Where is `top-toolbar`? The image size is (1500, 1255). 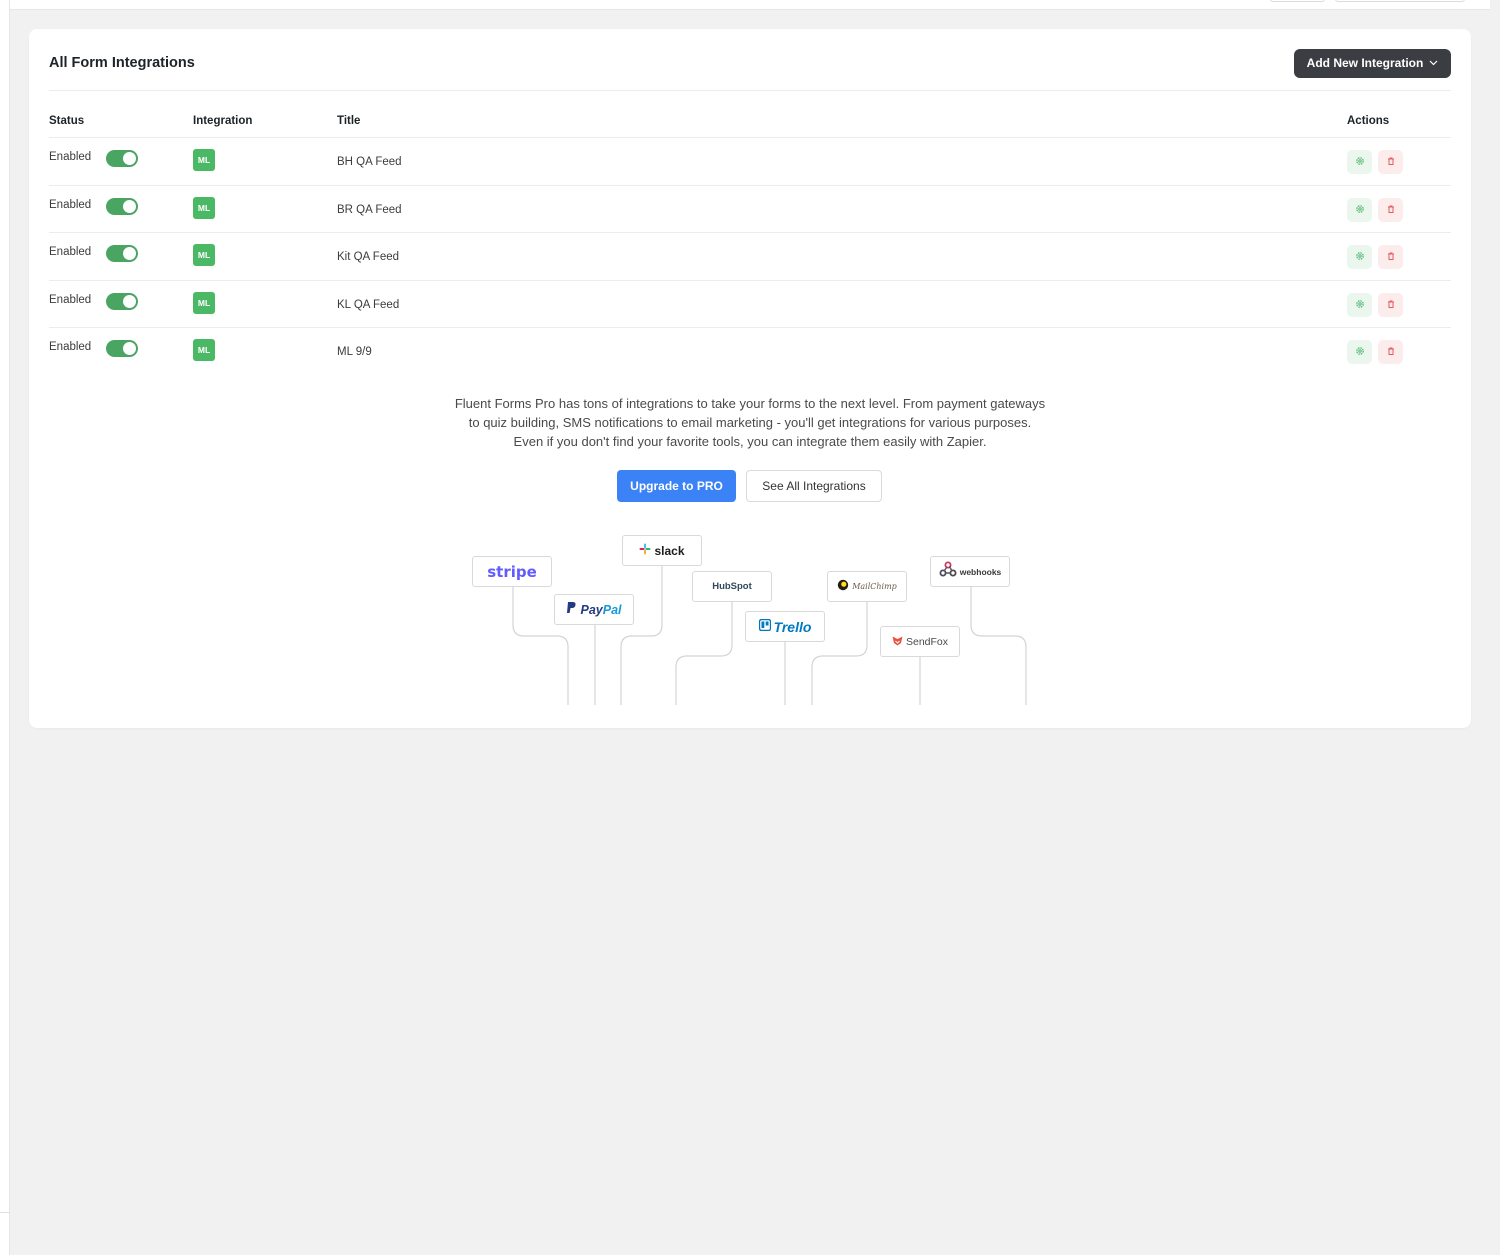
top-toolbar is located at coordinates (750, 5).